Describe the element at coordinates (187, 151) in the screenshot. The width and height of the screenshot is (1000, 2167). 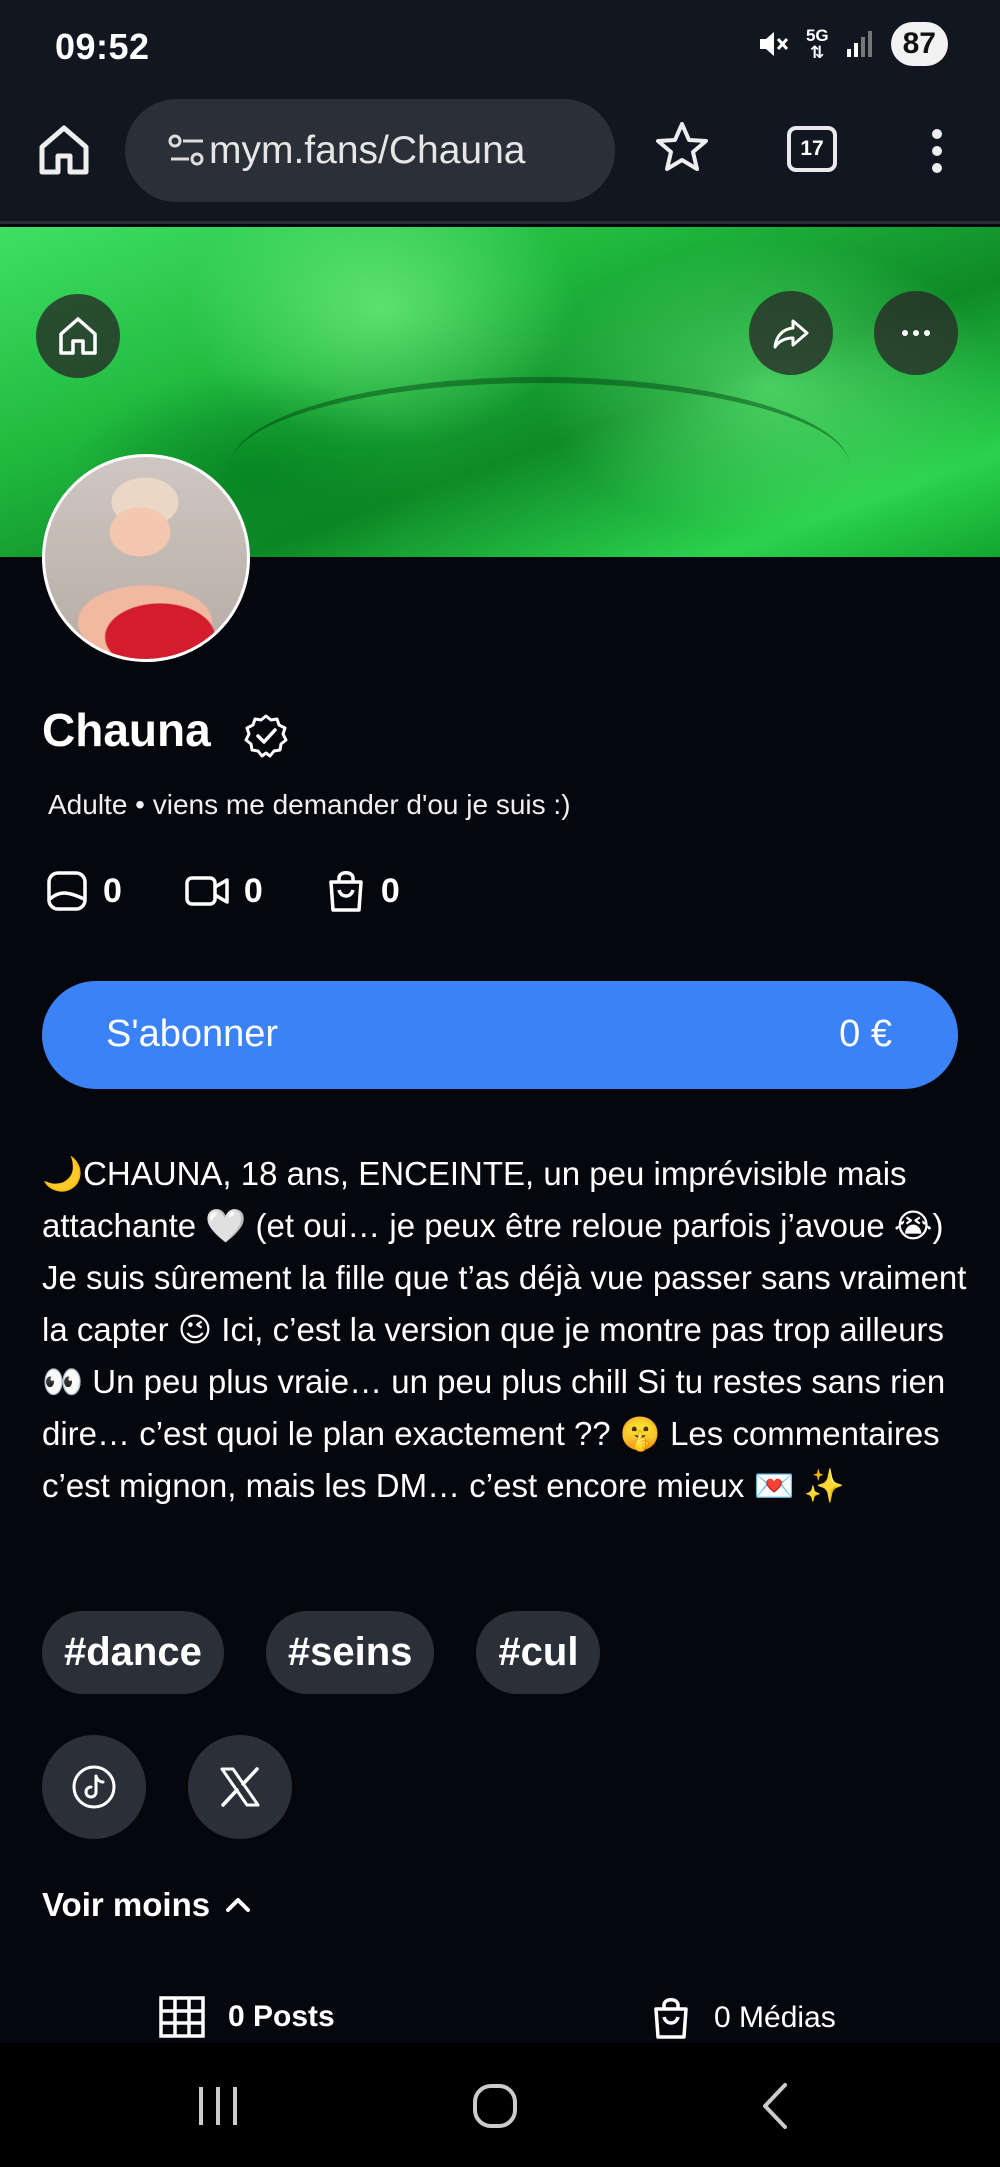
I see `site-settings-icon` at that location.